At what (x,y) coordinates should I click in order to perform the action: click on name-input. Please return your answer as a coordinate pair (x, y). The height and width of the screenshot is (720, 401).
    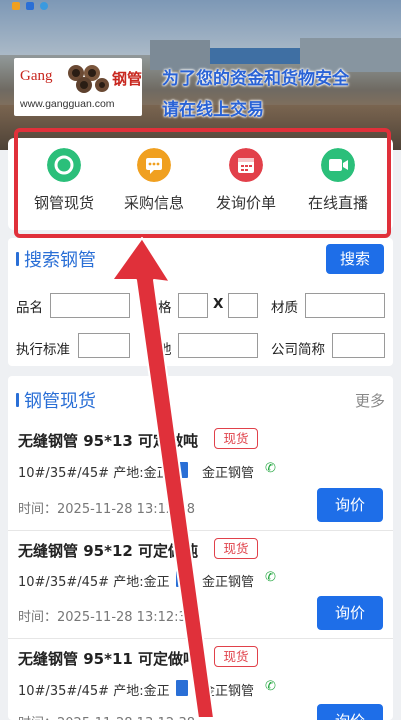
    Looking at the image, I should click on (90, 305).